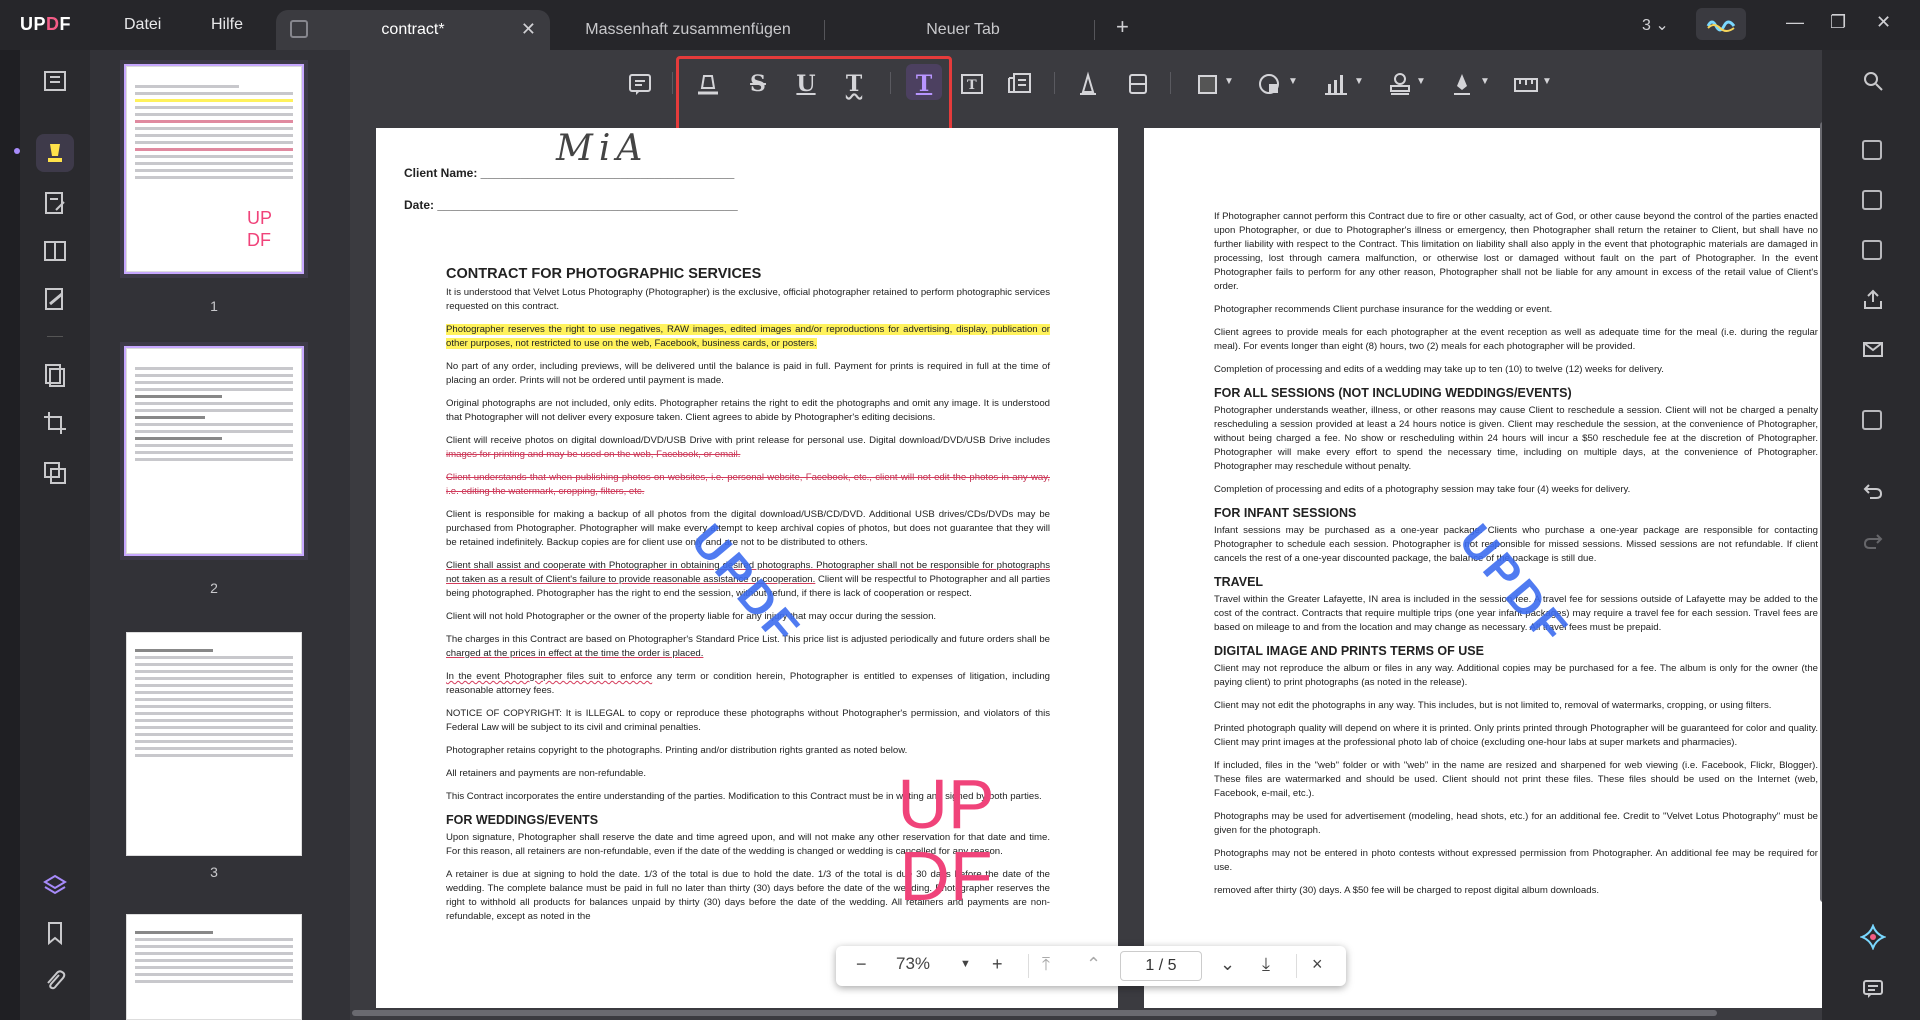 This screenshot has width=1920, height=1020. I want to click on document-edit-icon, so click(299, 29).